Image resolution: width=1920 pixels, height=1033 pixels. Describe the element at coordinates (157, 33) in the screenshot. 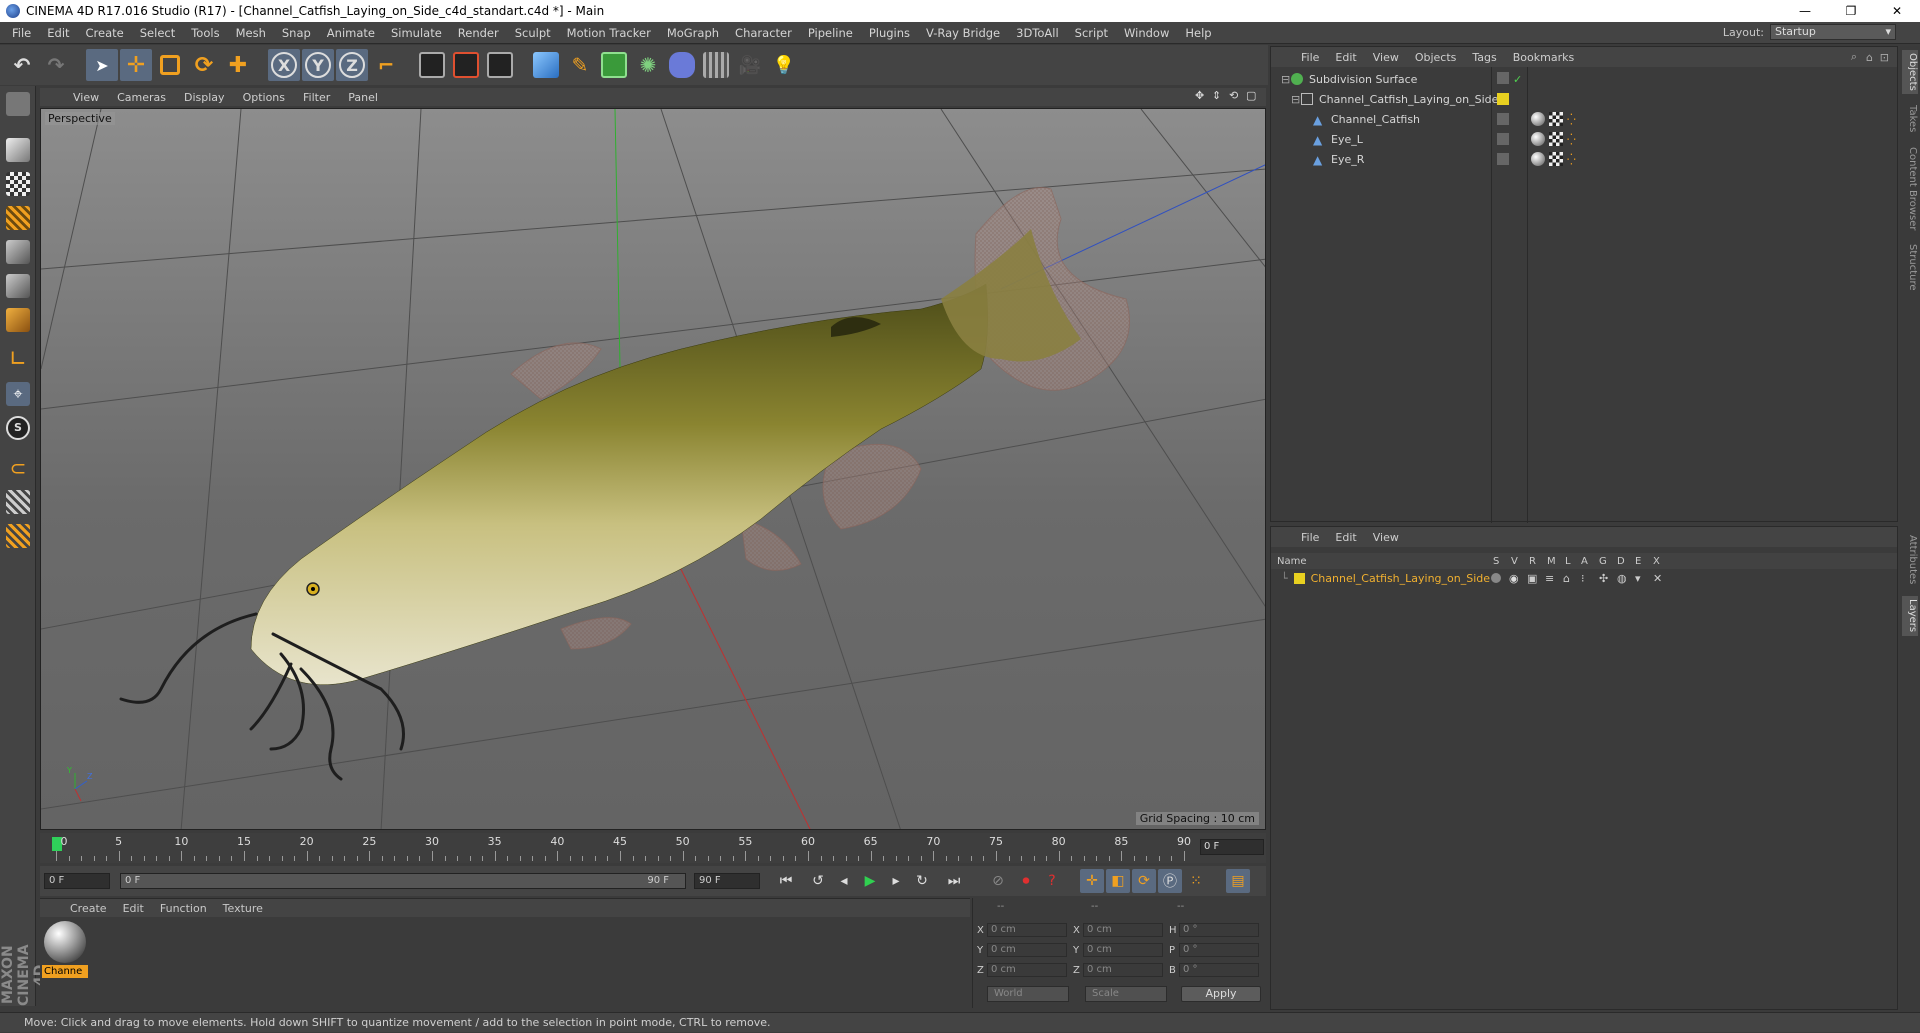

I see `menu-select: Select` at that location.